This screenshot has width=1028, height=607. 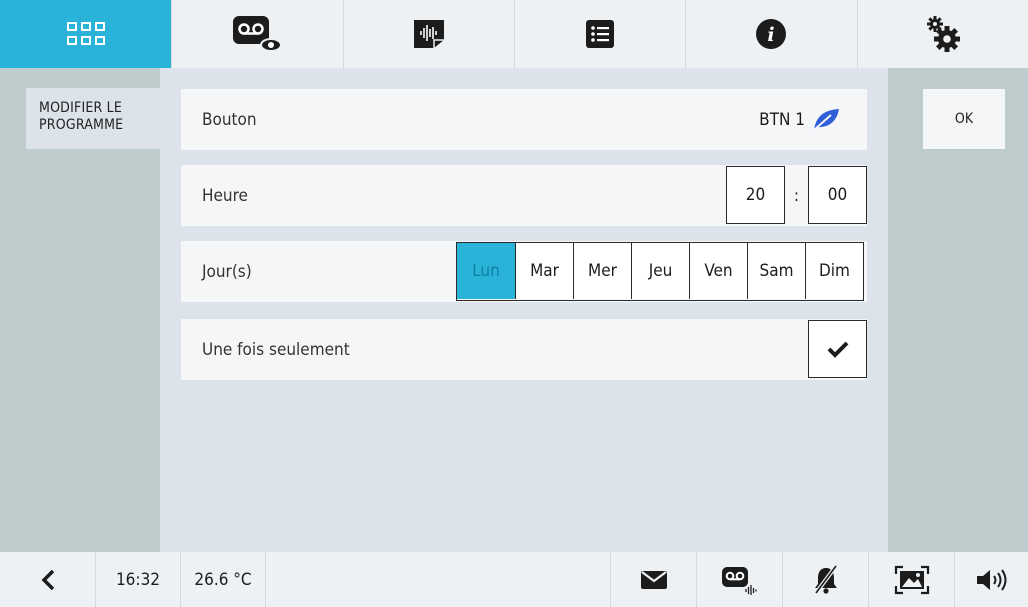 I want to click on svg-text: i, so click(x=771, y=35).